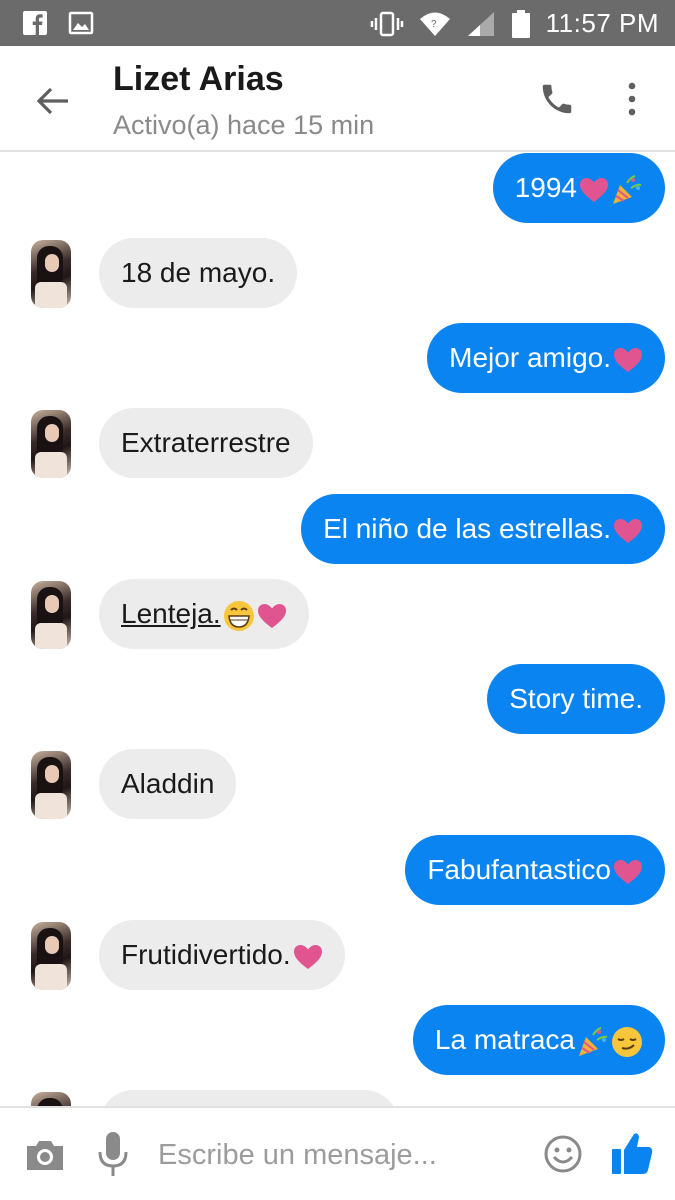 The width and height of the screenshot is (675, 1200). What do you see at coordinates (35, 23) in the screenshot?
I see `facebook-icon` at bounding box center [35, 23].